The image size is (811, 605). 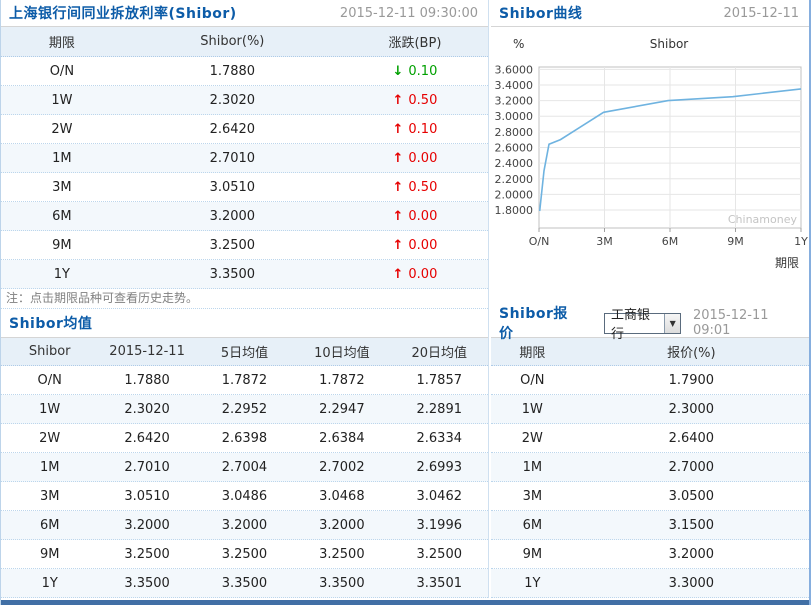 I want to click on term-cell: 3M, so click(x=532, y=496).